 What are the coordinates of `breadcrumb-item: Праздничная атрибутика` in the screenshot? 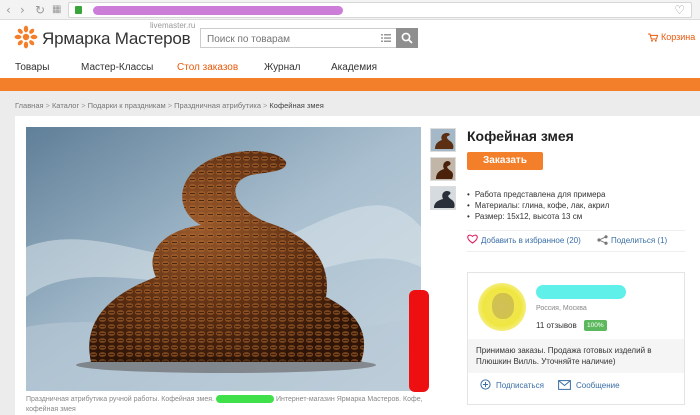 It's located at (217, 105).